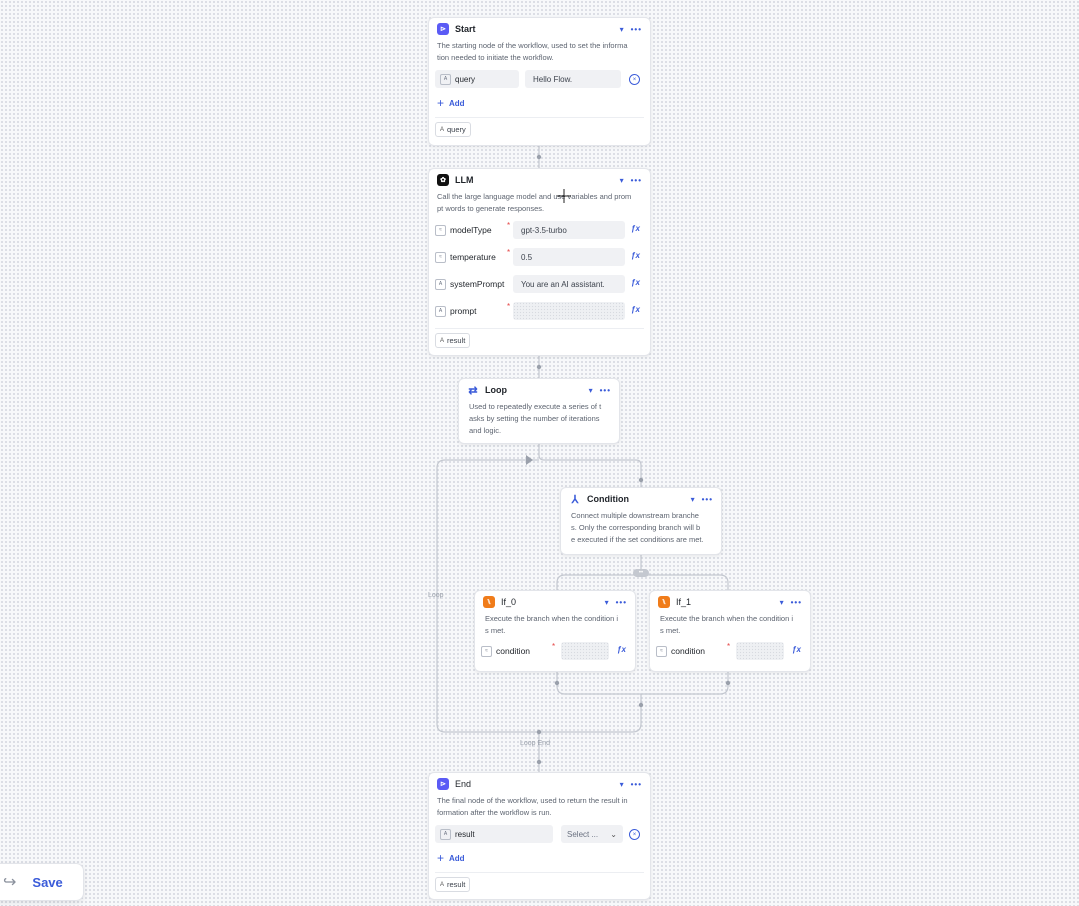 This screenshot has width=1079, height=906. What do you see at coordinates (463, 311) in the screenshot?
I see `param-label: prompt` at bounding box center [463, 311].